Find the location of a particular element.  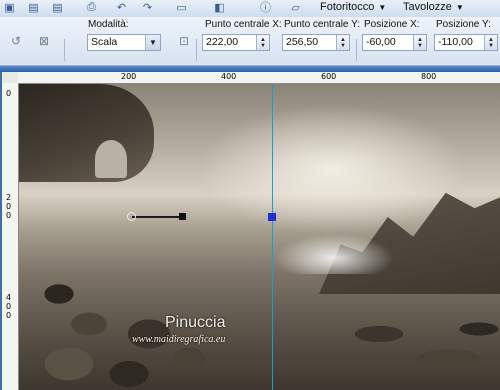

menu-tavolozze: Tavolozze ▼ is located at coordinates (433, 7).